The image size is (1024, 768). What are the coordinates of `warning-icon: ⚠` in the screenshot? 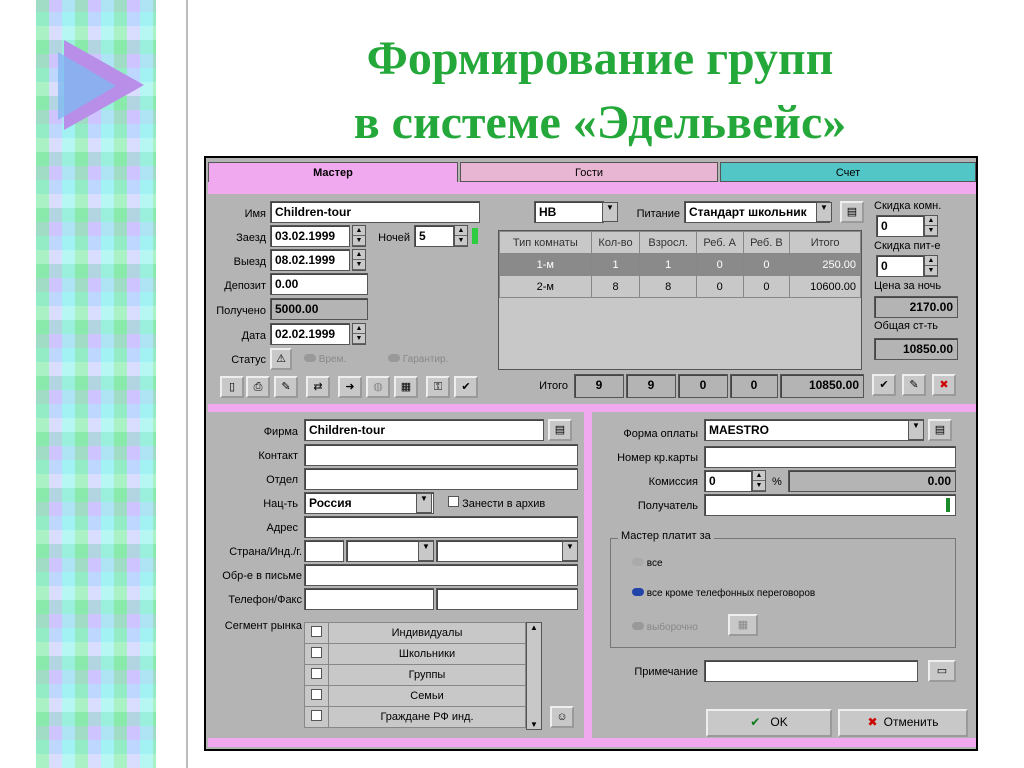 It's located at (281, 359).